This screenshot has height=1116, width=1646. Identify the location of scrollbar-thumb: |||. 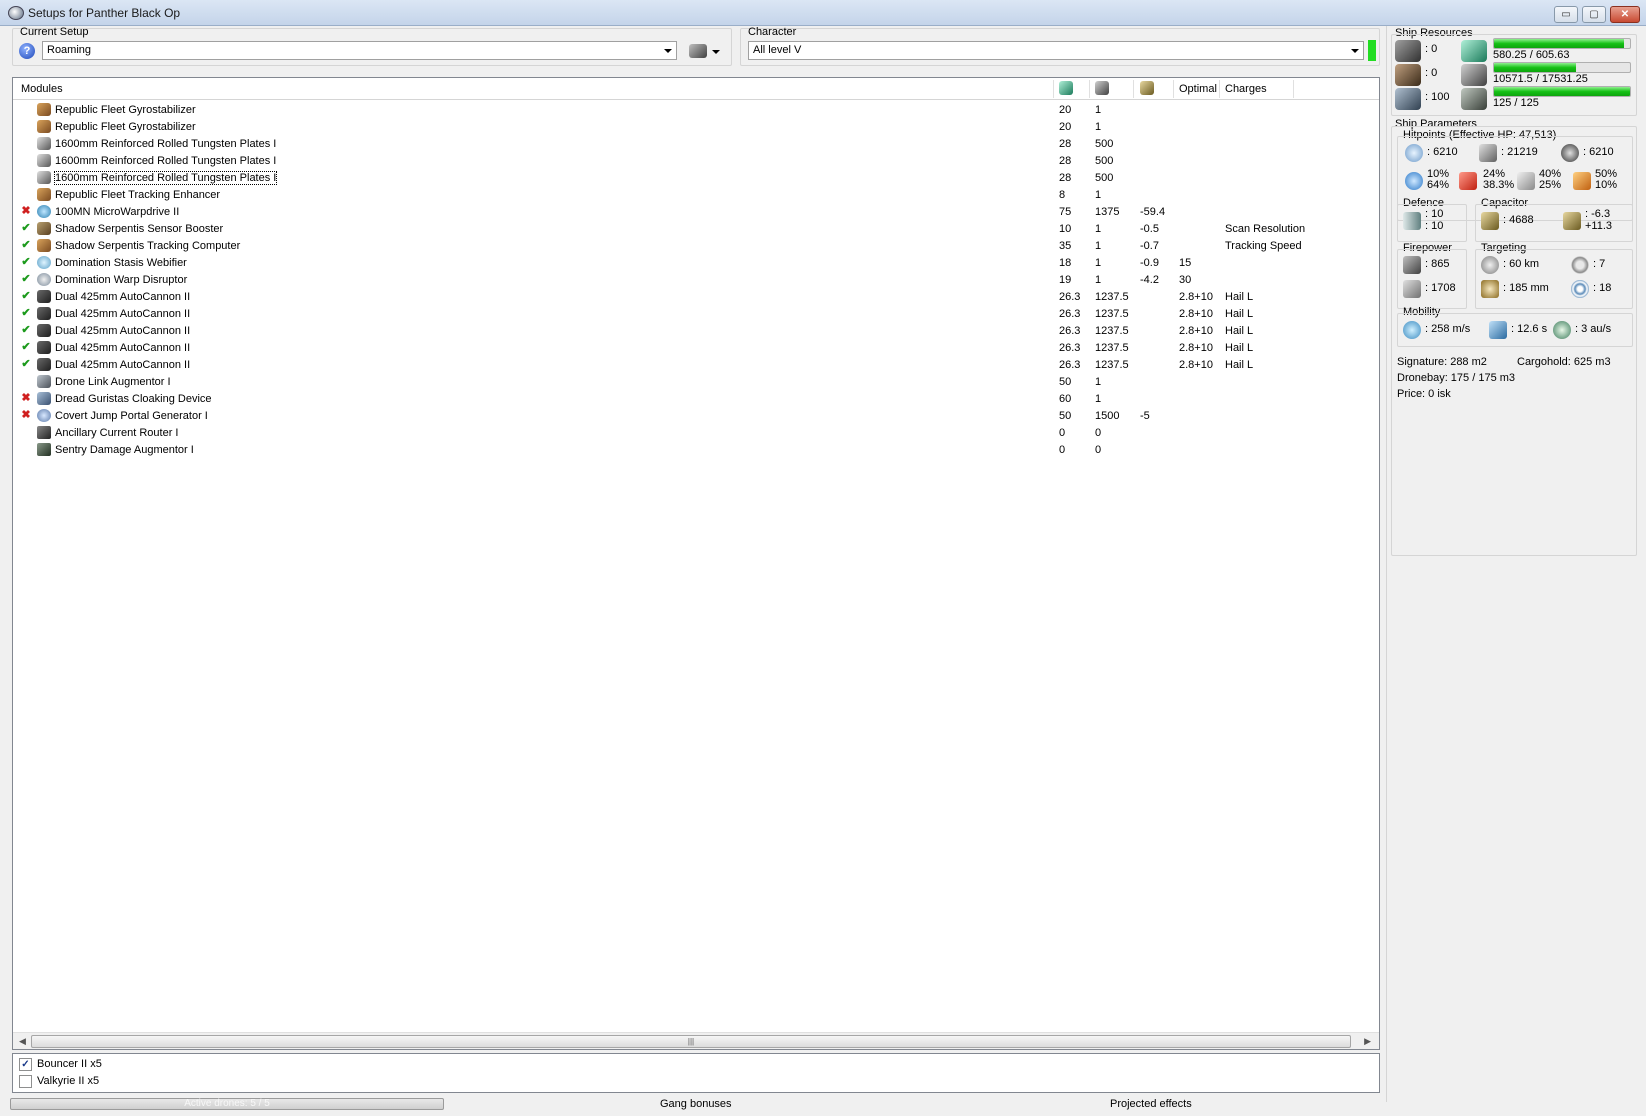
(691, 1041).